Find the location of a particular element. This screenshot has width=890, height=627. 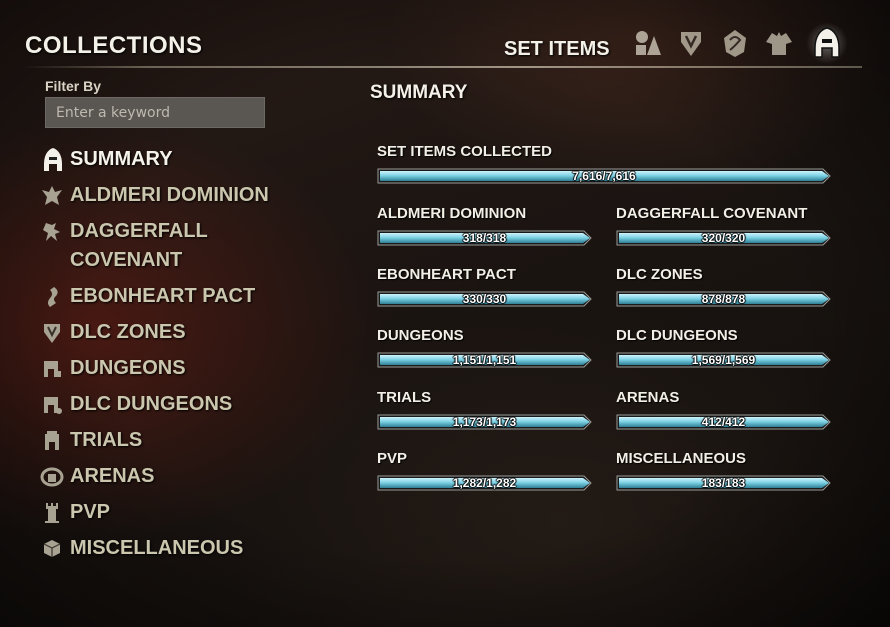

category-icon-bar is located at coordinates (739, 43).